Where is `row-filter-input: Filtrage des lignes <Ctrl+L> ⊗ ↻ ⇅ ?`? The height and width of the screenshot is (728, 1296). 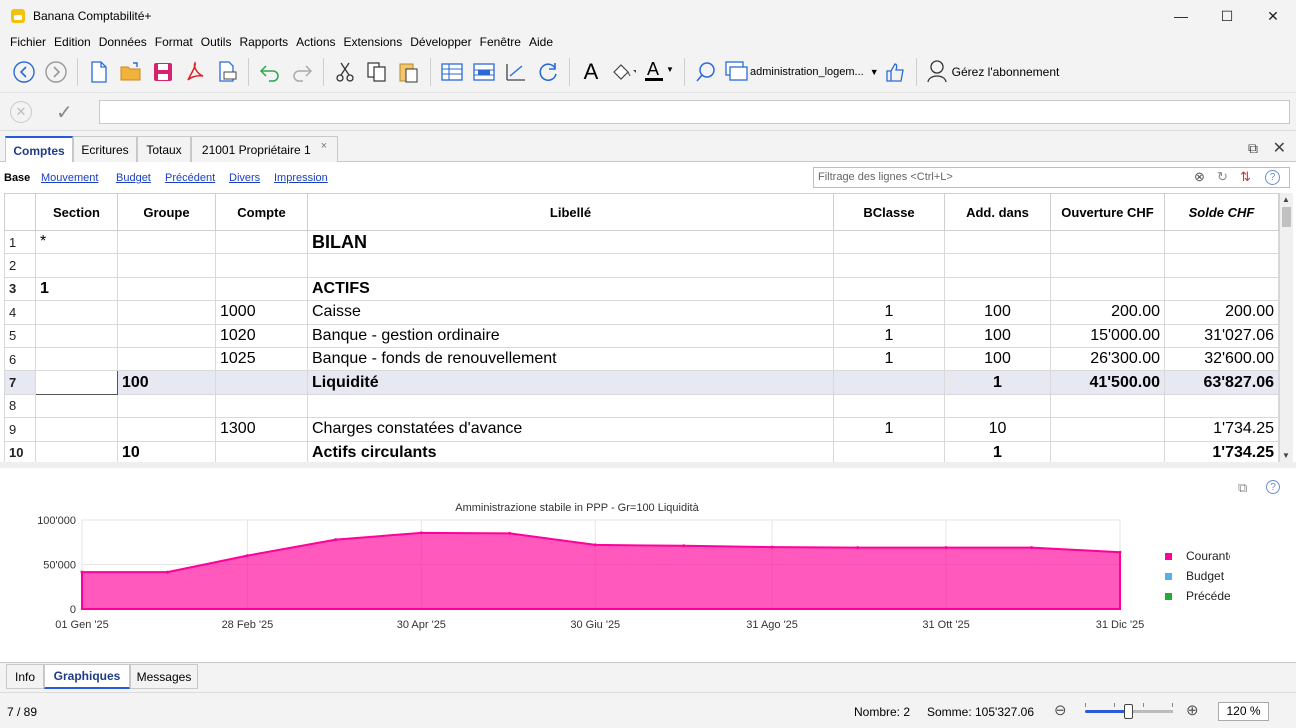
row-filter-input: Filtrage des lignes <Ctrl+L> ⊗ ↻ ⇅ ? is located at coordinates (1051, 177).